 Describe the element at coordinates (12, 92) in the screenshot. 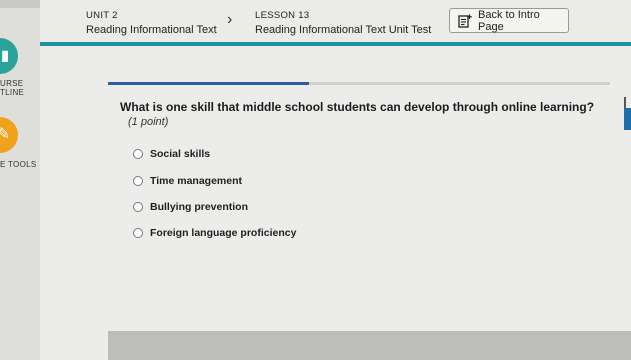

I see `course-outline-label-line2: TLINE` at that location.